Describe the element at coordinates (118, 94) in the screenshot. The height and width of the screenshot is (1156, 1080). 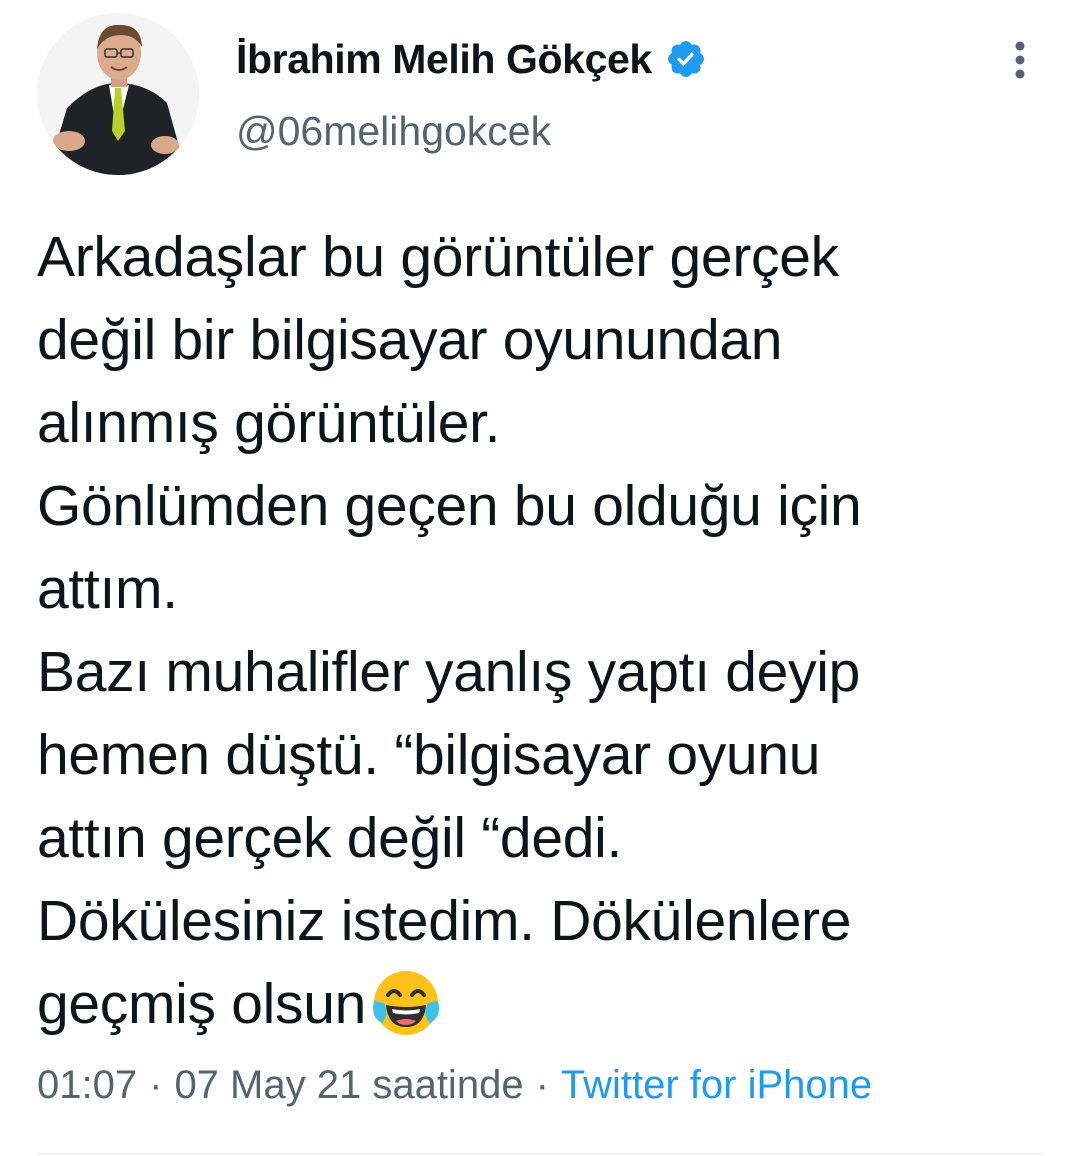
I see `avatar` at that location.